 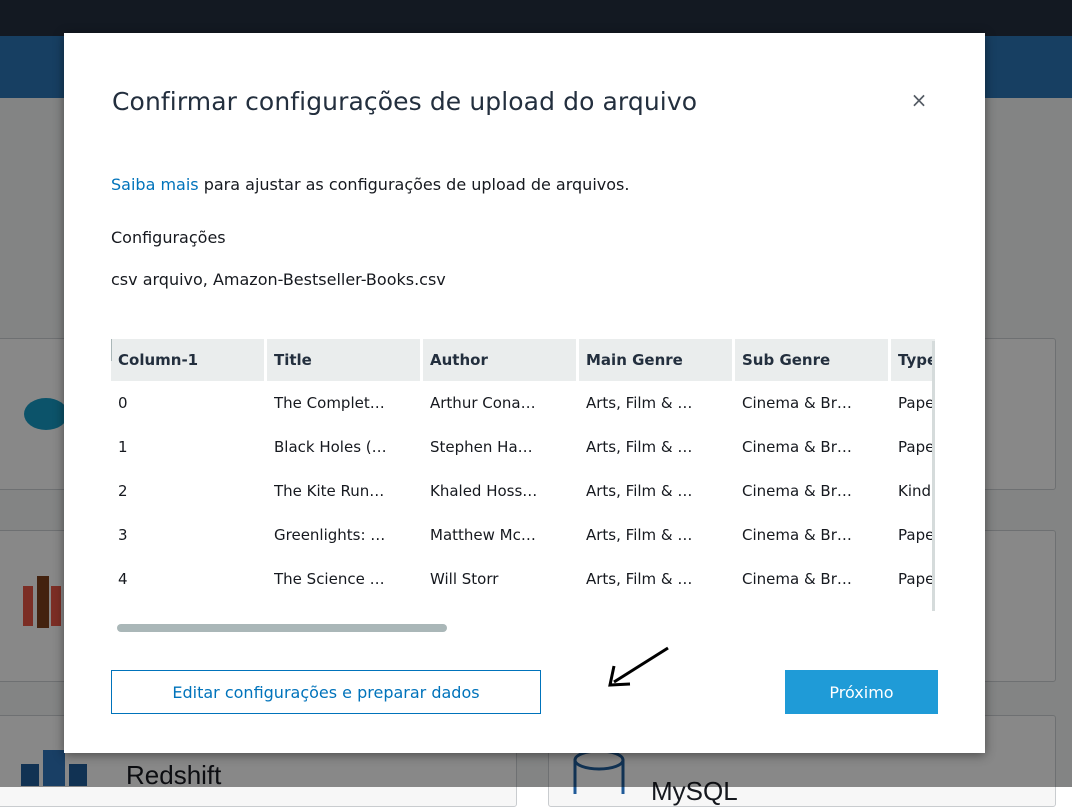 What do you see at coordinates (634, 360) in the screenshot?
I see `column-header-label: Main Genre` at bounding box center [634, 360].